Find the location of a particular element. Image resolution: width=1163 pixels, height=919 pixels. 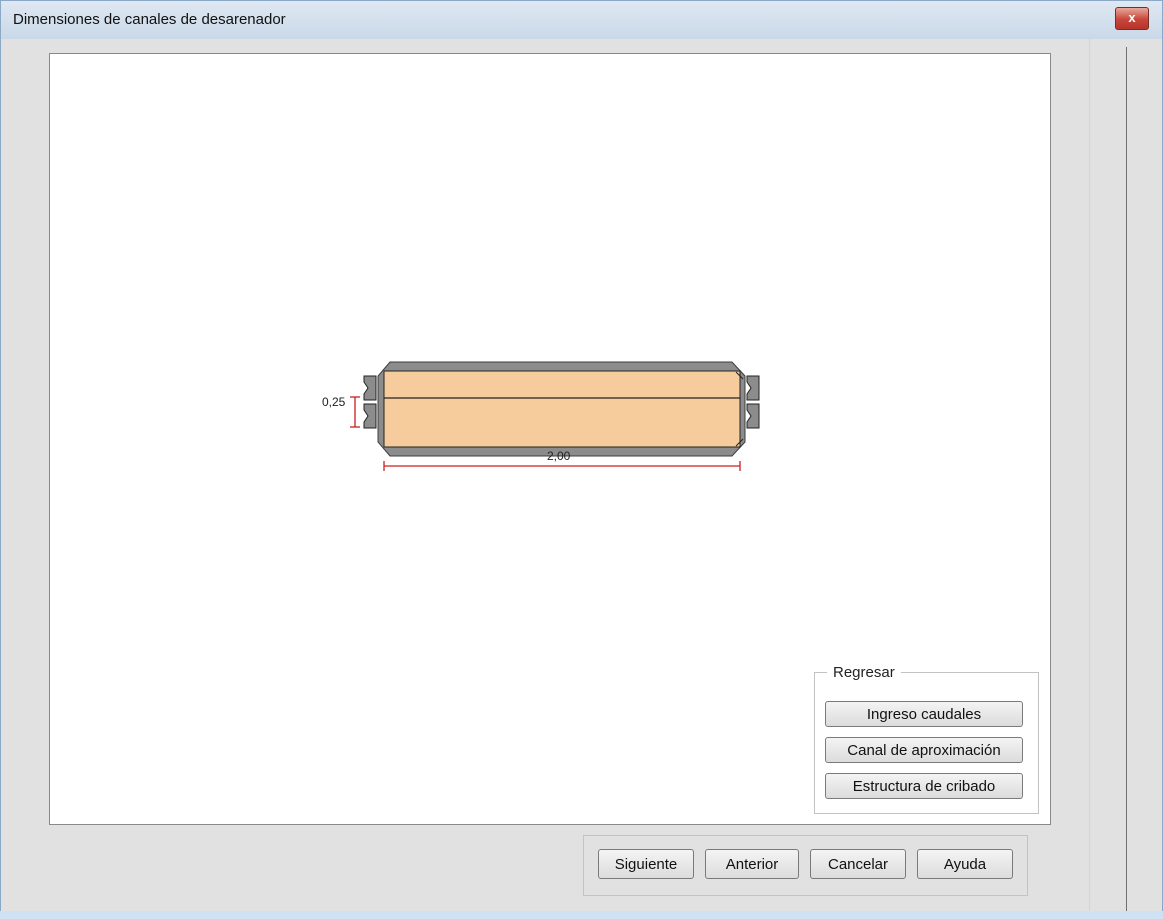

length-dimension-label: 2,00 is located at coordinates (559, 456).